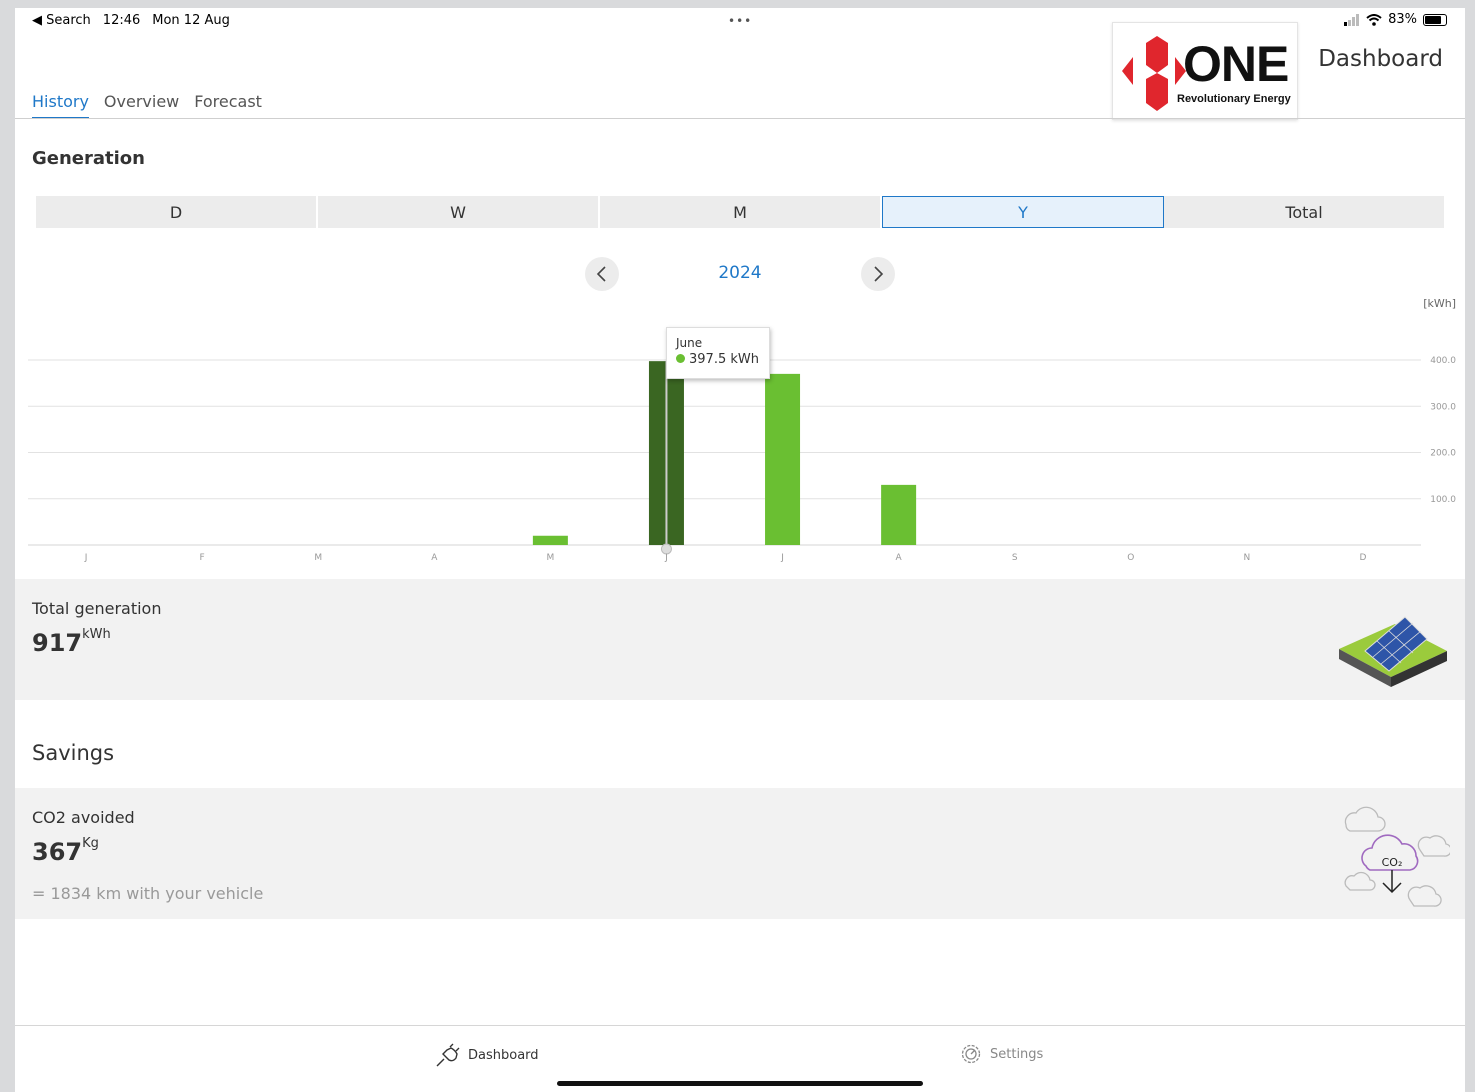  What do you see at coordinates (1443, 361) in the screenshot?
I see `y-tick-label: 400.0` at bounding box center [1443, 361].